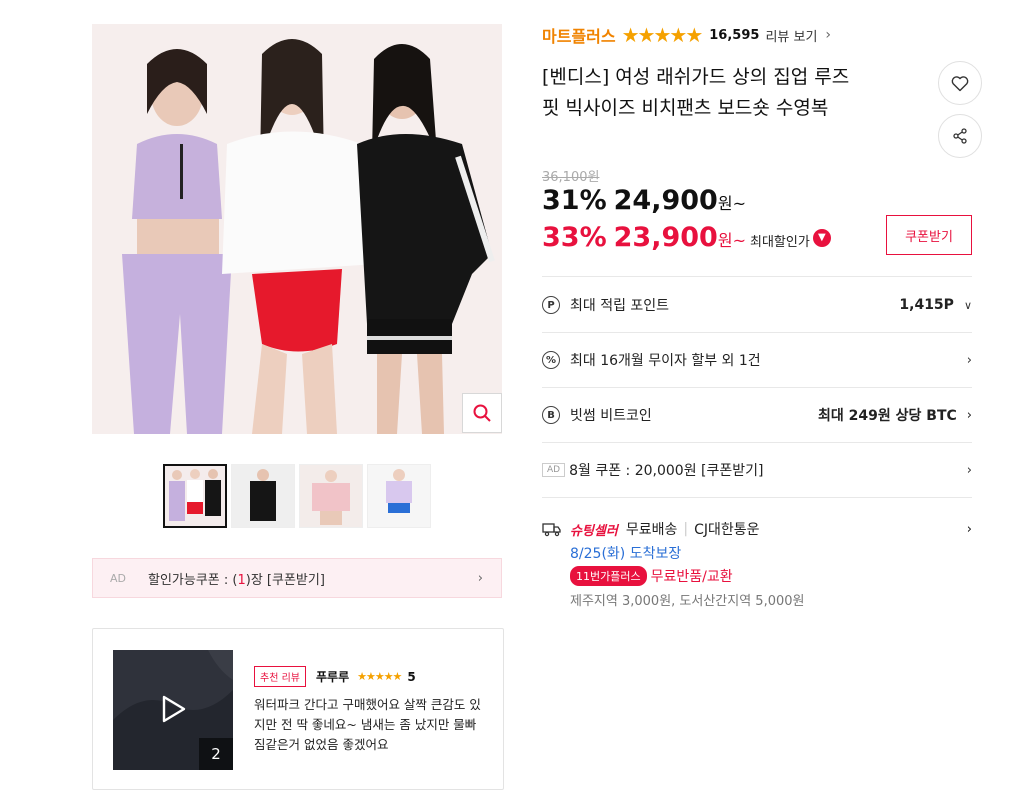 The height and width of the screenshot is (801, 1012). I want to click on chevron-down-icon: ∨, so click(967, 305).